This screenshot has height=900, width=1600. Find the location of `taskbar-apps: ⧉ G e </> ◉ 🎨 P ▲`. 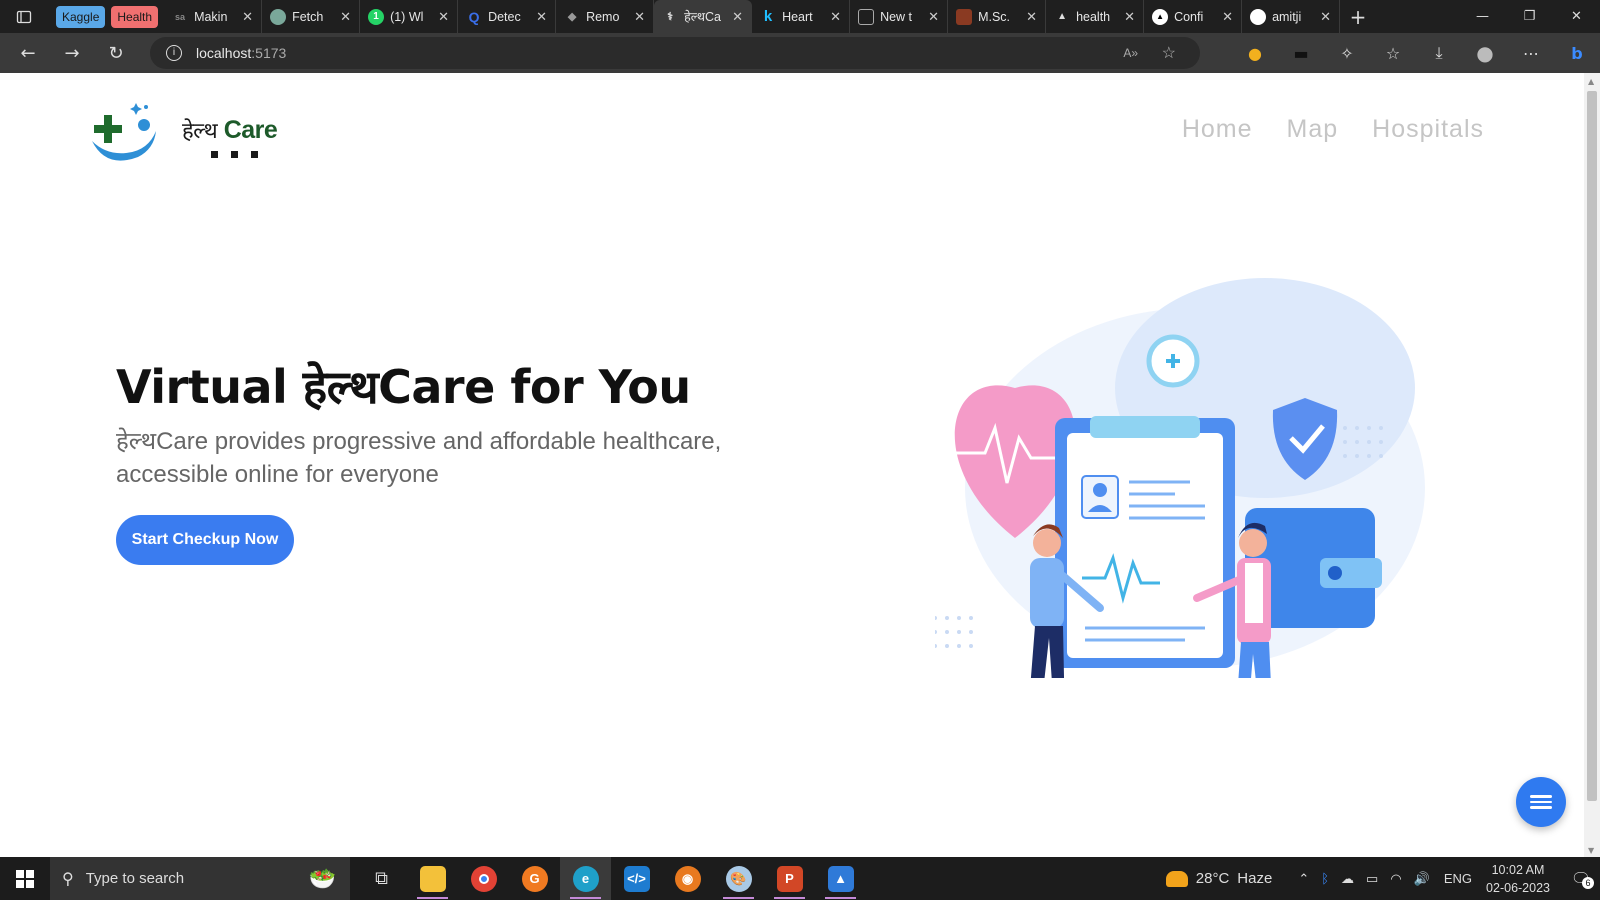

taskbar-apps: ⧉ G e </> ◉ 🎨 P ▲ is located at coordinates (611, 878).